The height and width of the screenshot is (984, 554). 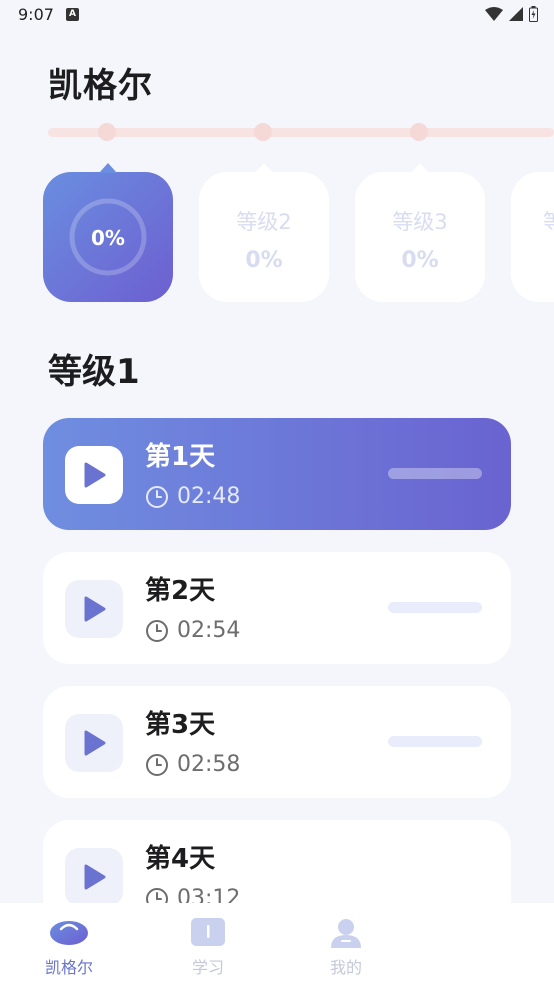 What do you see at coordinates (277, 15) in the screenshot?
I see `status-bar: 9:07 A` at bounding box center [277, 15].